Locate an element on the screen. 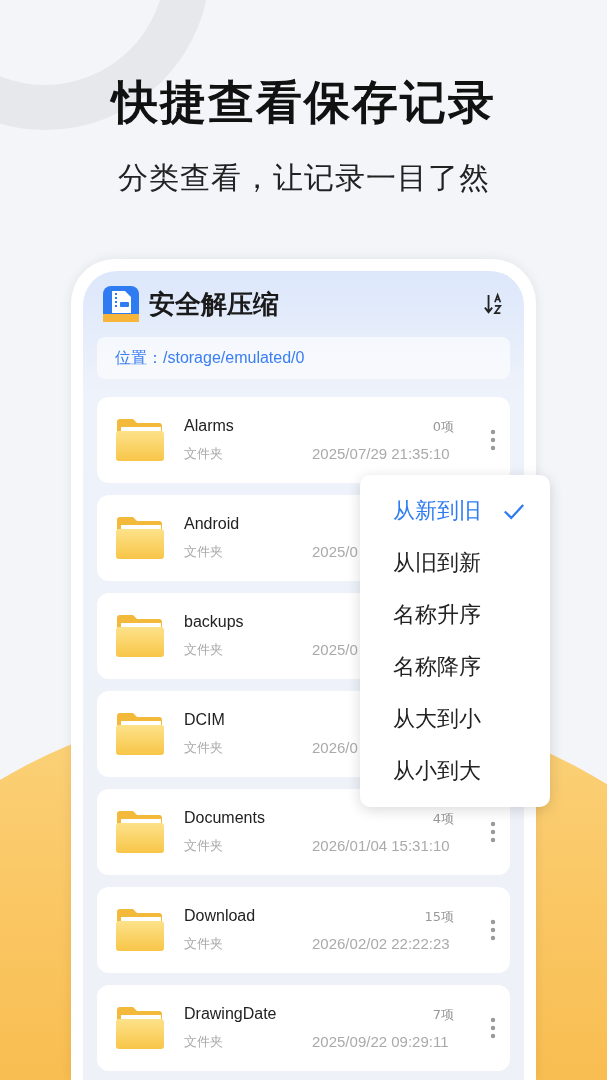 This screenshot has height=1080, width=607. headline: 快捷查看保存记录 is located at coordinates (303, 102).